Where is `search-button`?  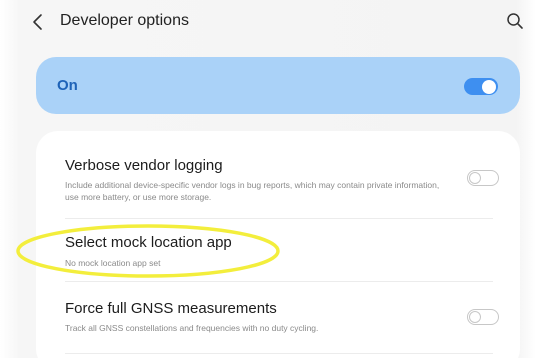 search-button is located at coordinates (515, 21).